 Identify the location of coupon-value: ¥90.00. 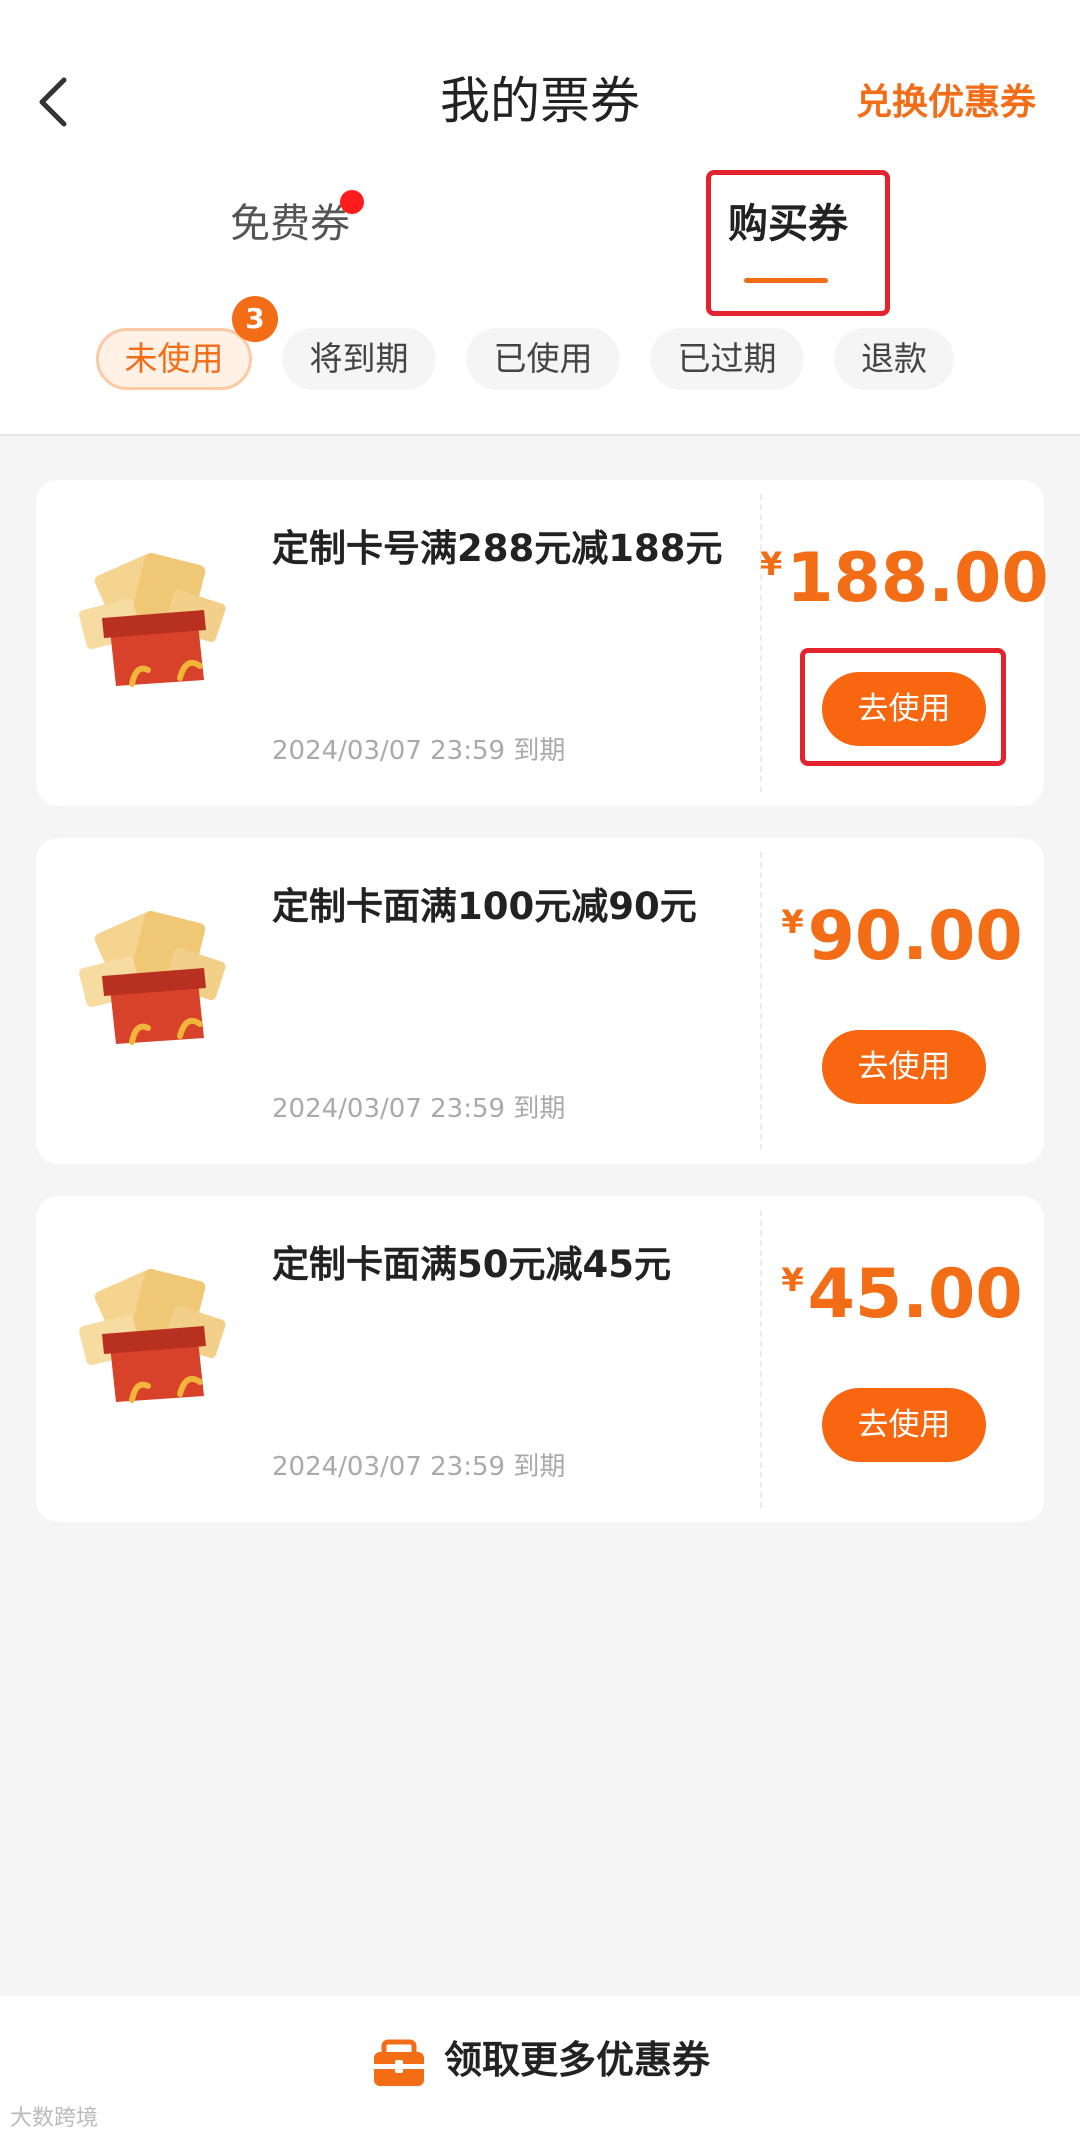
(902, 937).